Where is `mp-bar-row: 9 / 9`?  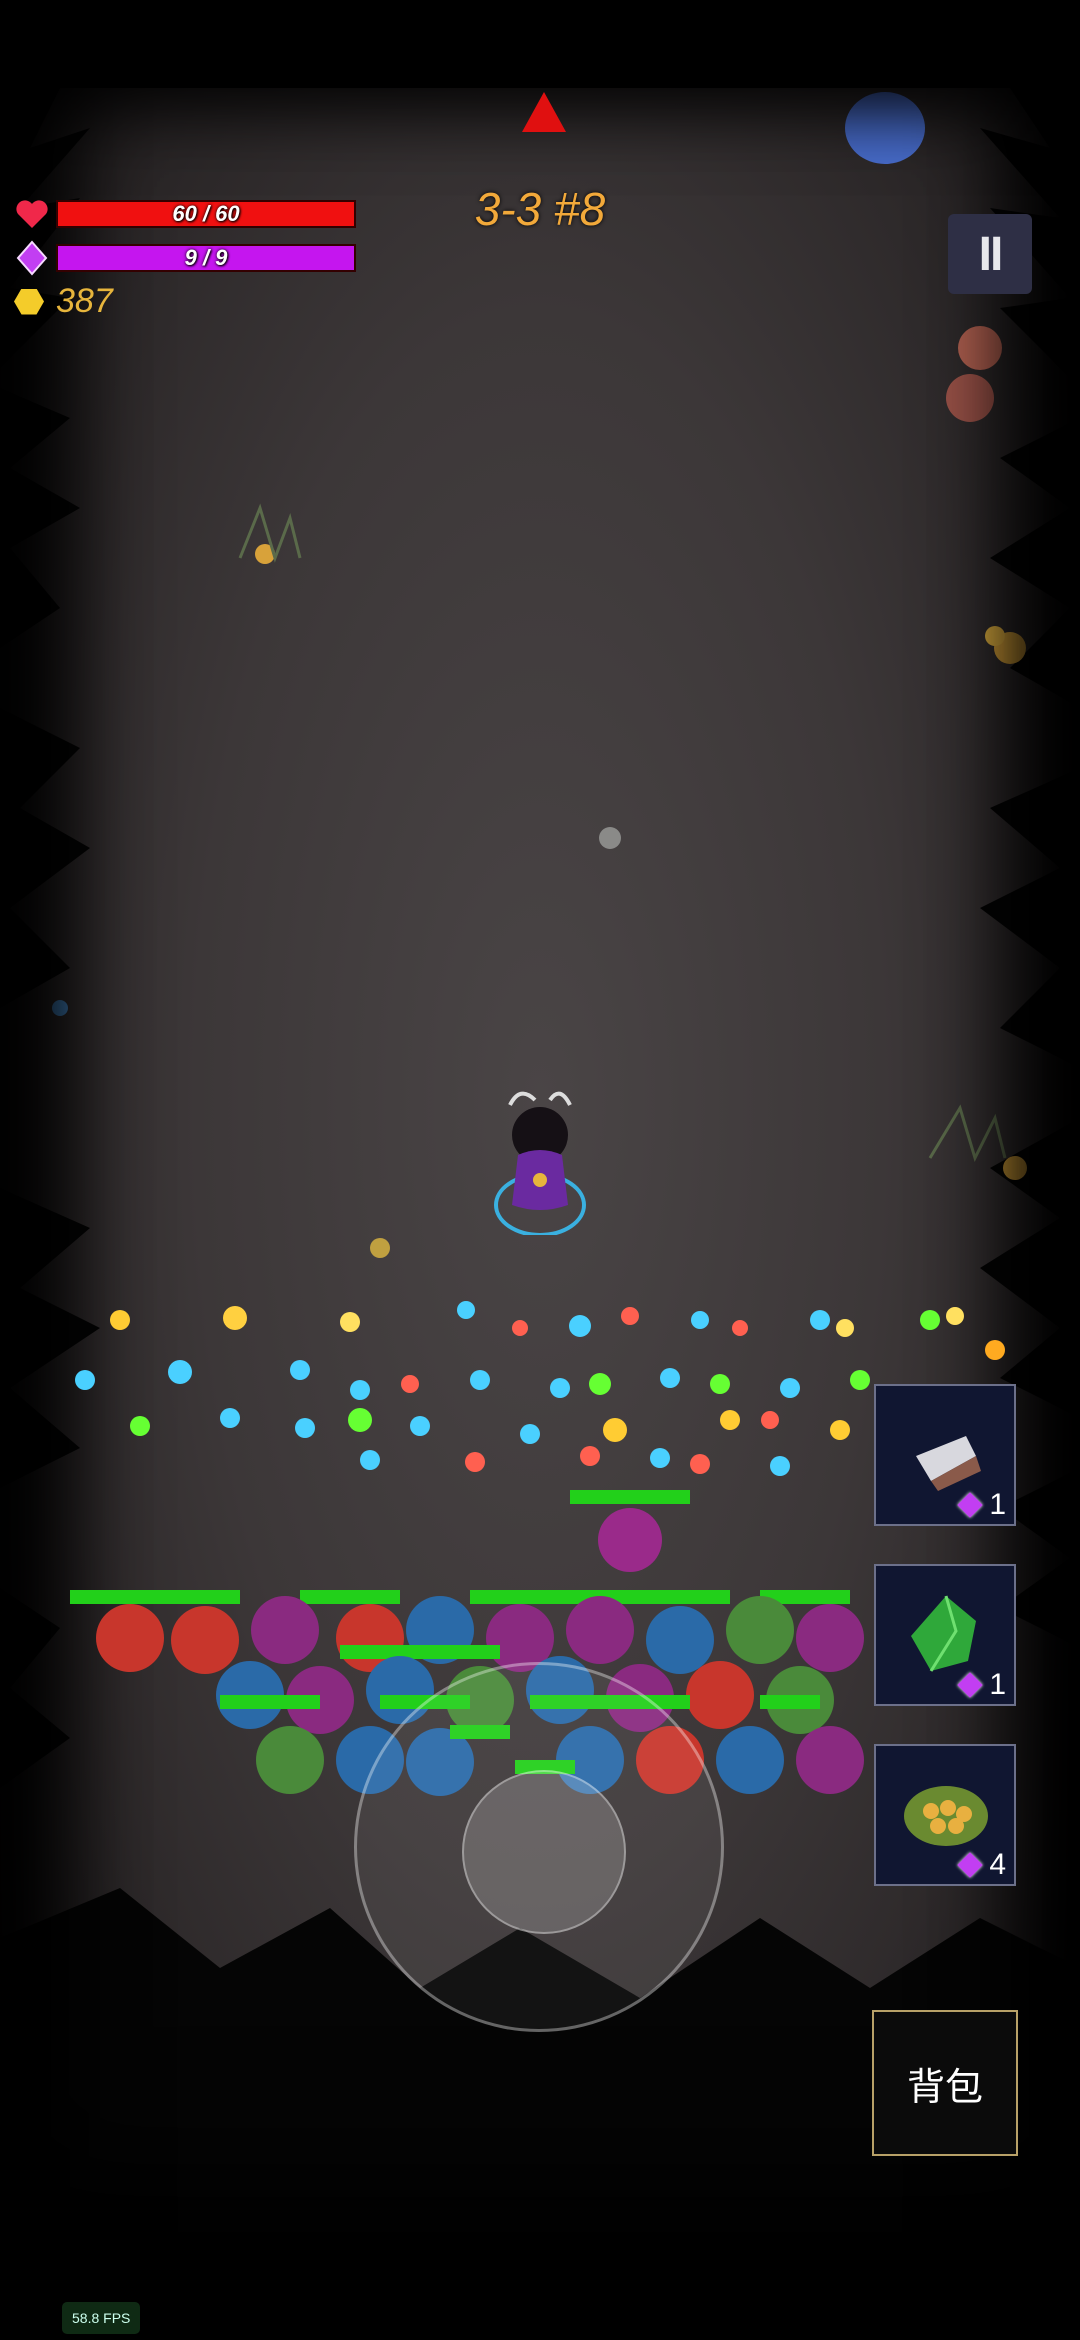
mp-bar-row: 9 / 9 is located at coordinates (185, 258).